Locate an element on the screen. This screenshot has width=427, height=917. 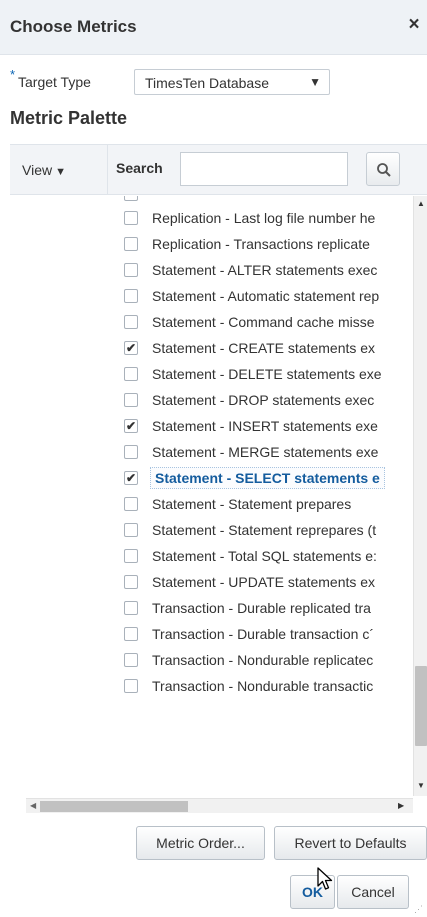
metric-label: Statement - Statement reprepares (t is located at coordinates (264, 530).